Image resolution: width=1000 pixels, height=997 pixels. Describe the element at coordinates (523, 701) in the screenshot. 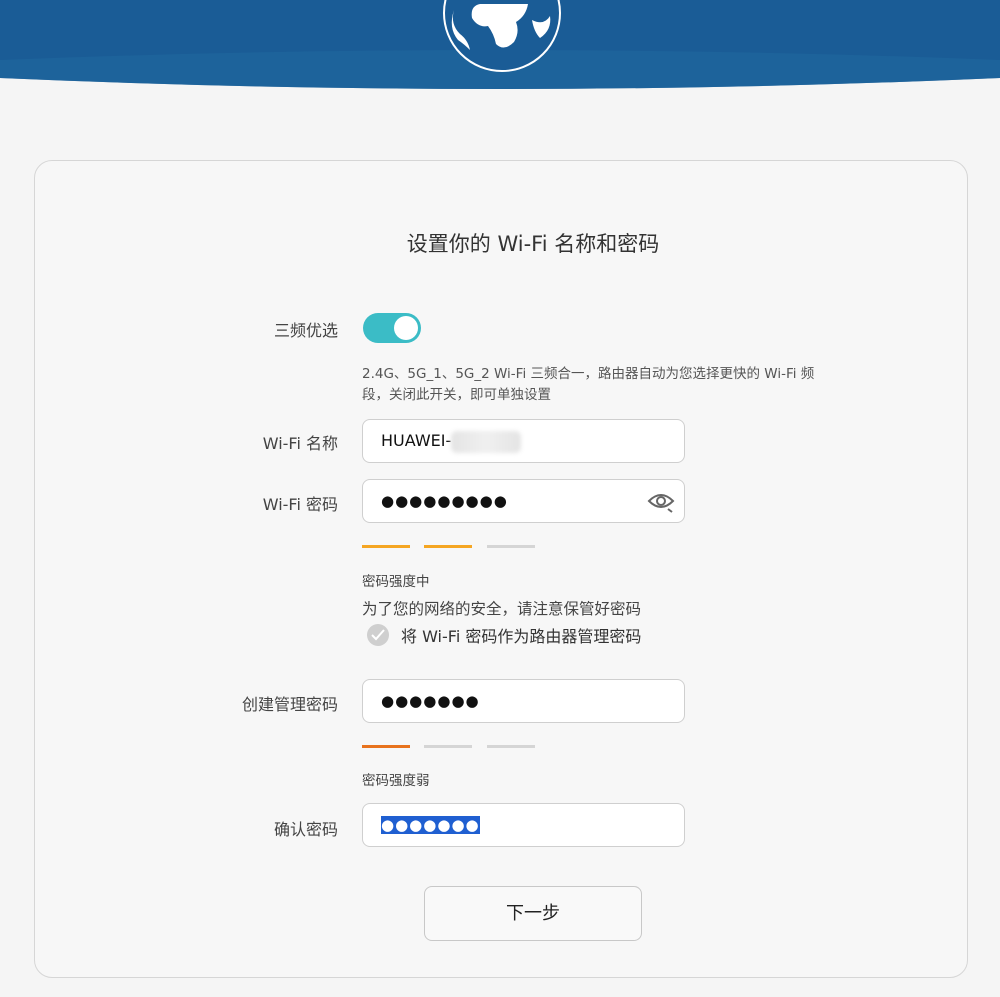

I see `admin-password-input: ●●●●●●●` at that location.